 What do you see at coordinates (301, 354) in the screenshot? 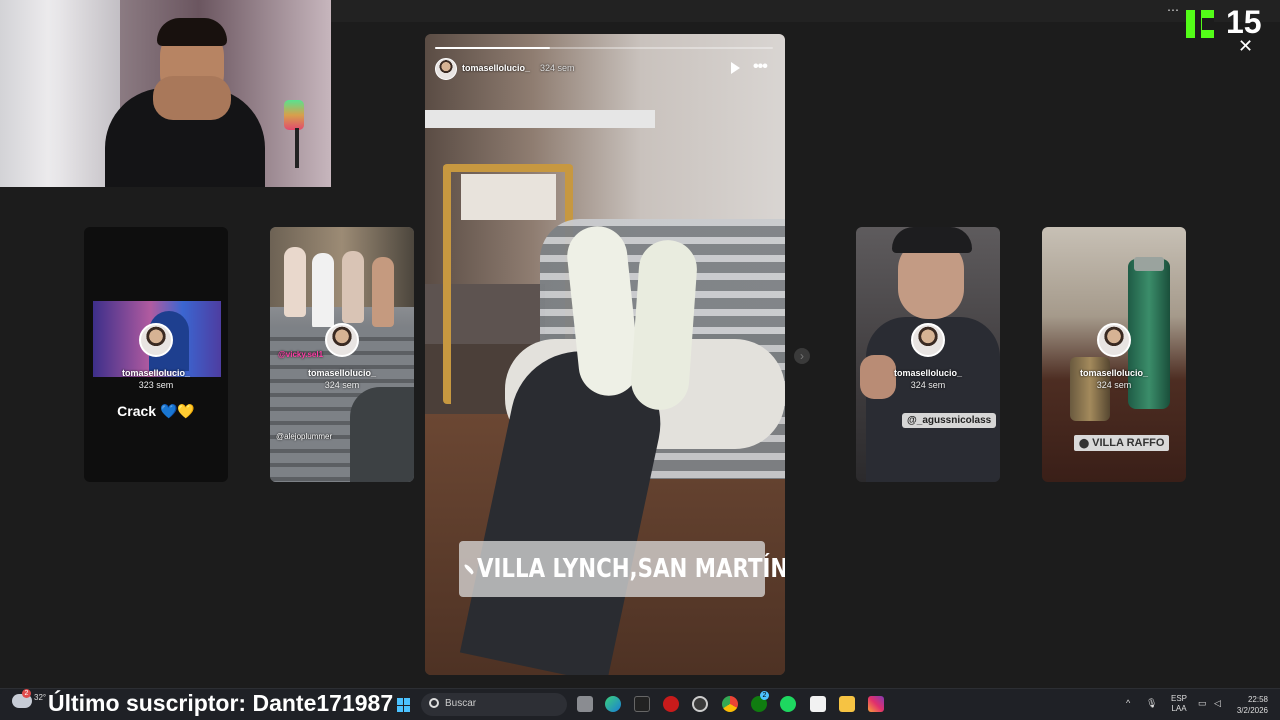
I see `mention-tag: @vicky.sel1` at bounding box center [301, 354].